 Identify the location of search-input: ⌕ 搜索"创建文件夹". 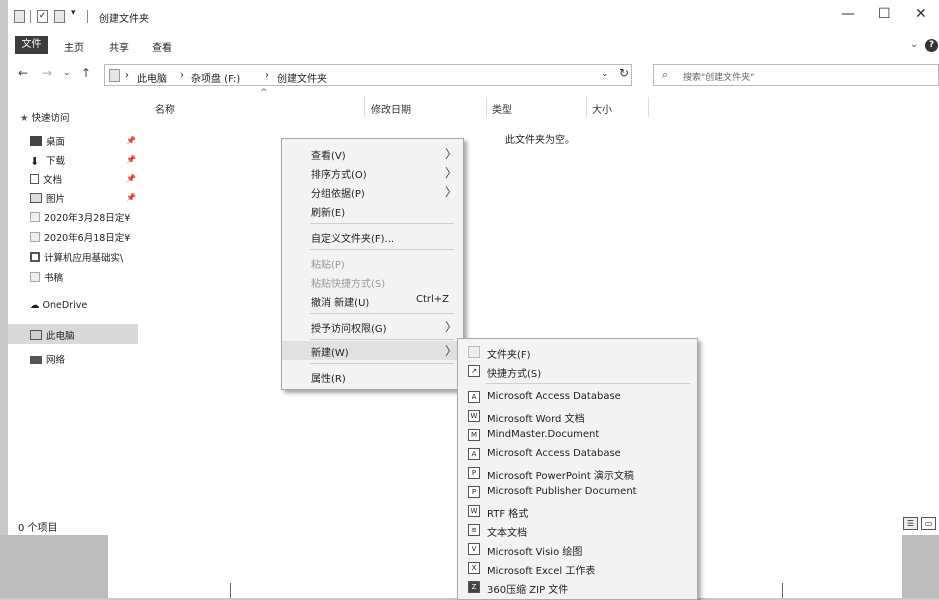
(796, 75).